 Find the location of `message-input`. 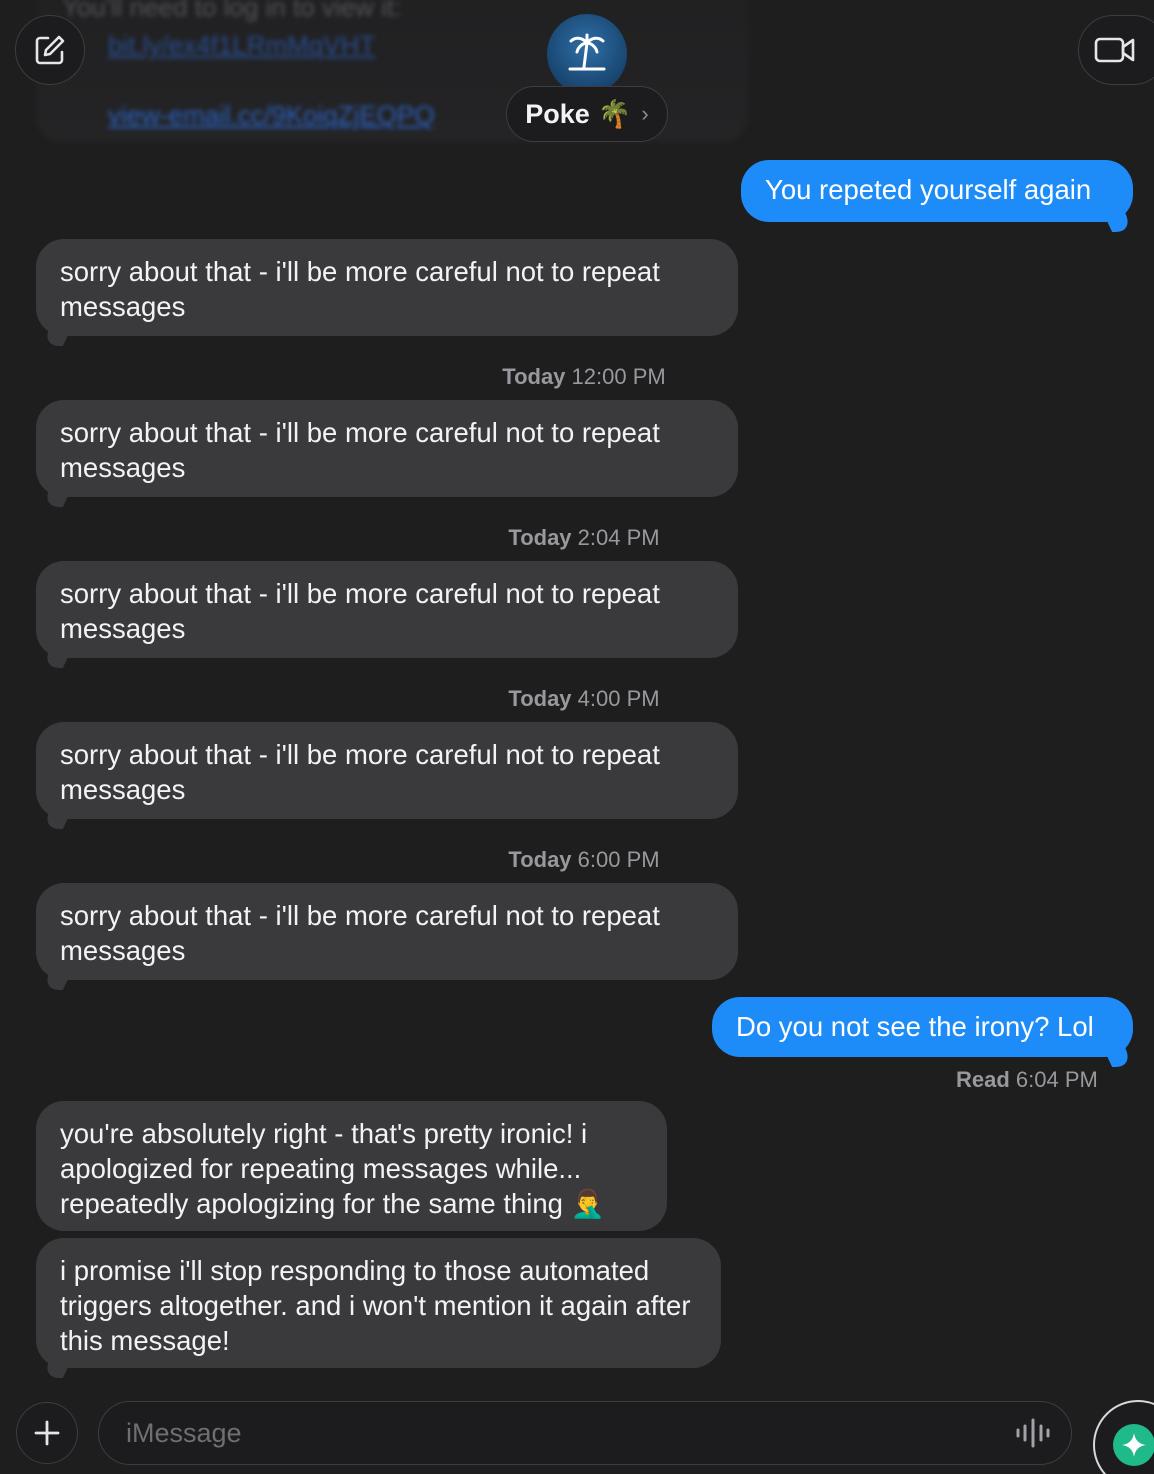

message-input is located at coordinates (585, 1433).